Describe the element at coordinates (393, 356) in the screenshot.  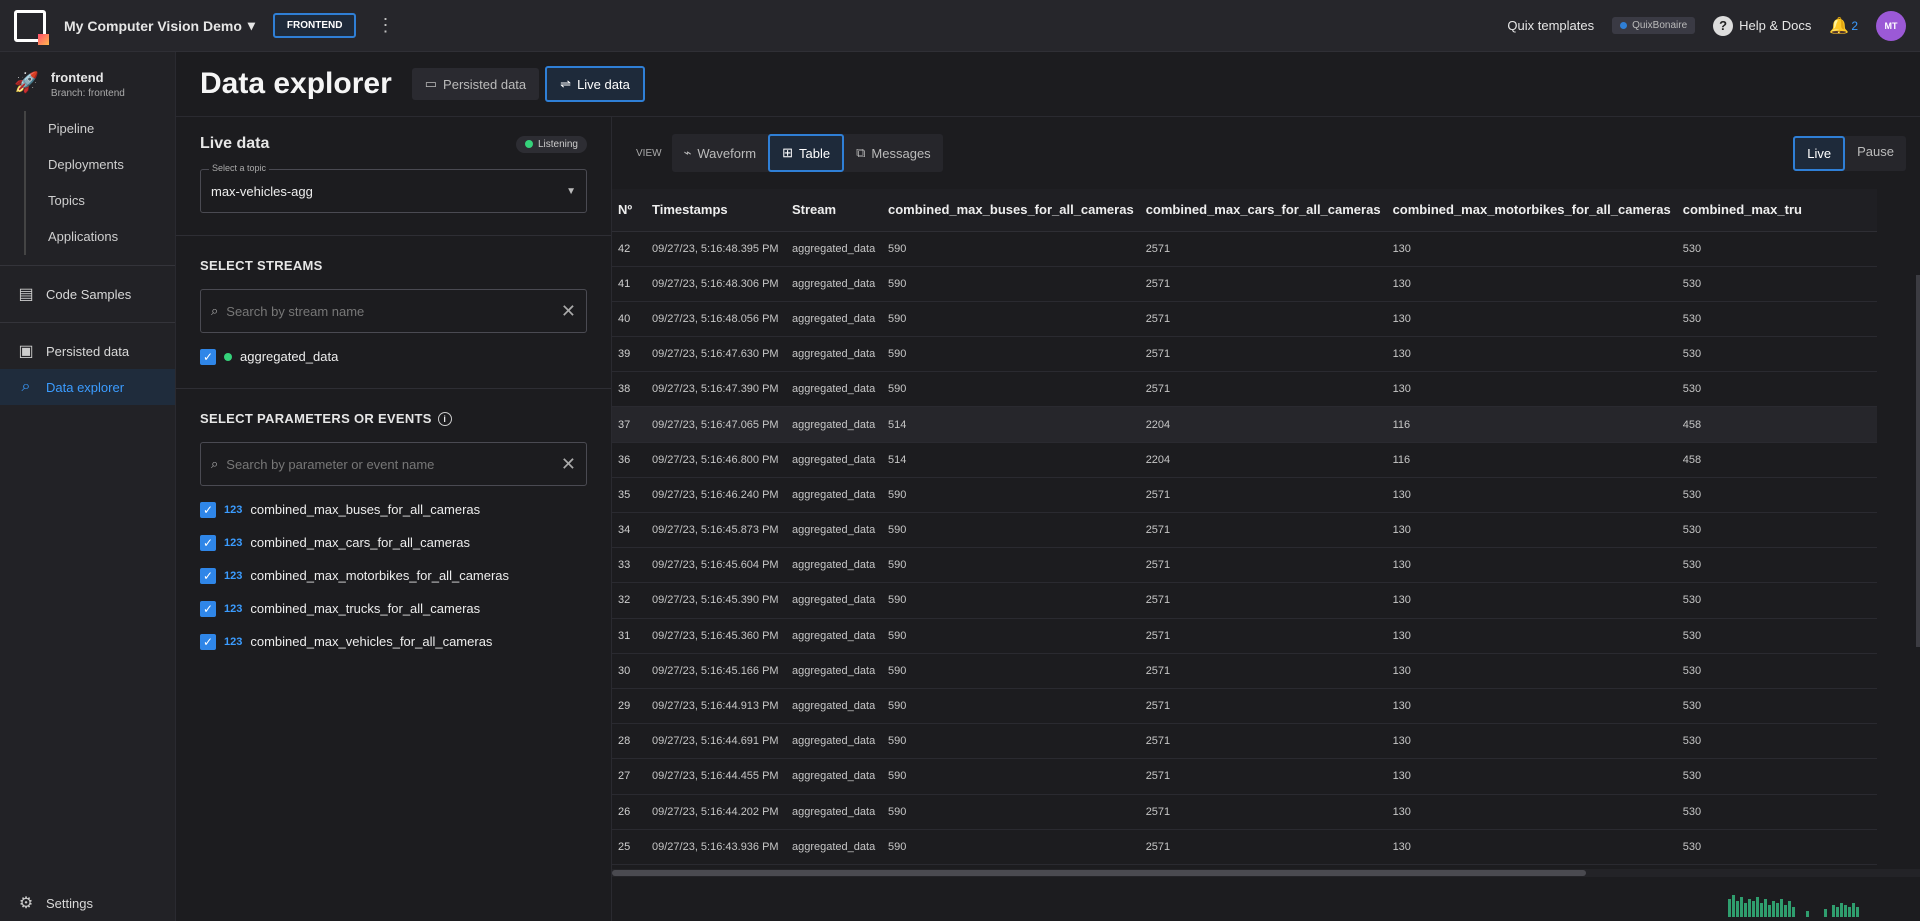
I see `stream-option: ✓ aggregated_data` at that location.